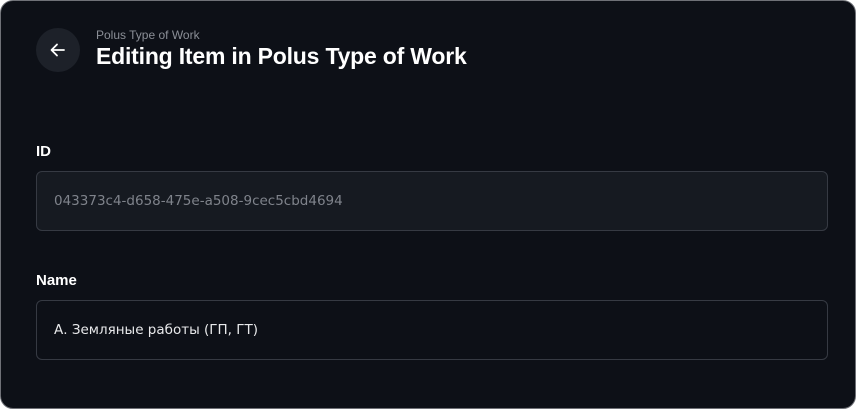 The image size is (856, 409). I want to click on name-field: А. Земляные работы (ГП, ГТ), so click(432, 330).